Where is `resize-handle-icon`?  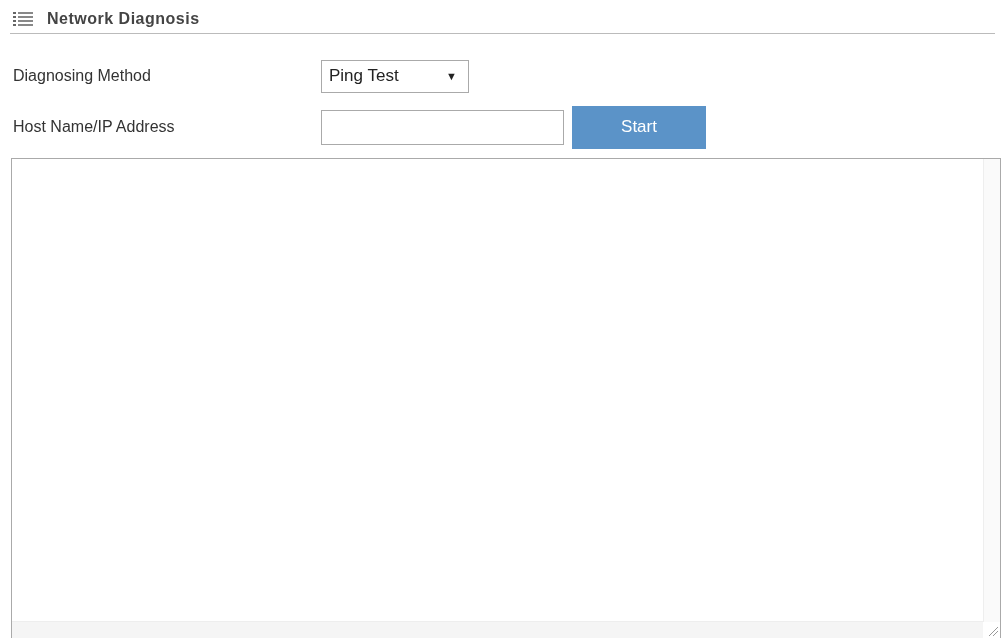 resize-handle-icon is located at coordinates (993, 631).